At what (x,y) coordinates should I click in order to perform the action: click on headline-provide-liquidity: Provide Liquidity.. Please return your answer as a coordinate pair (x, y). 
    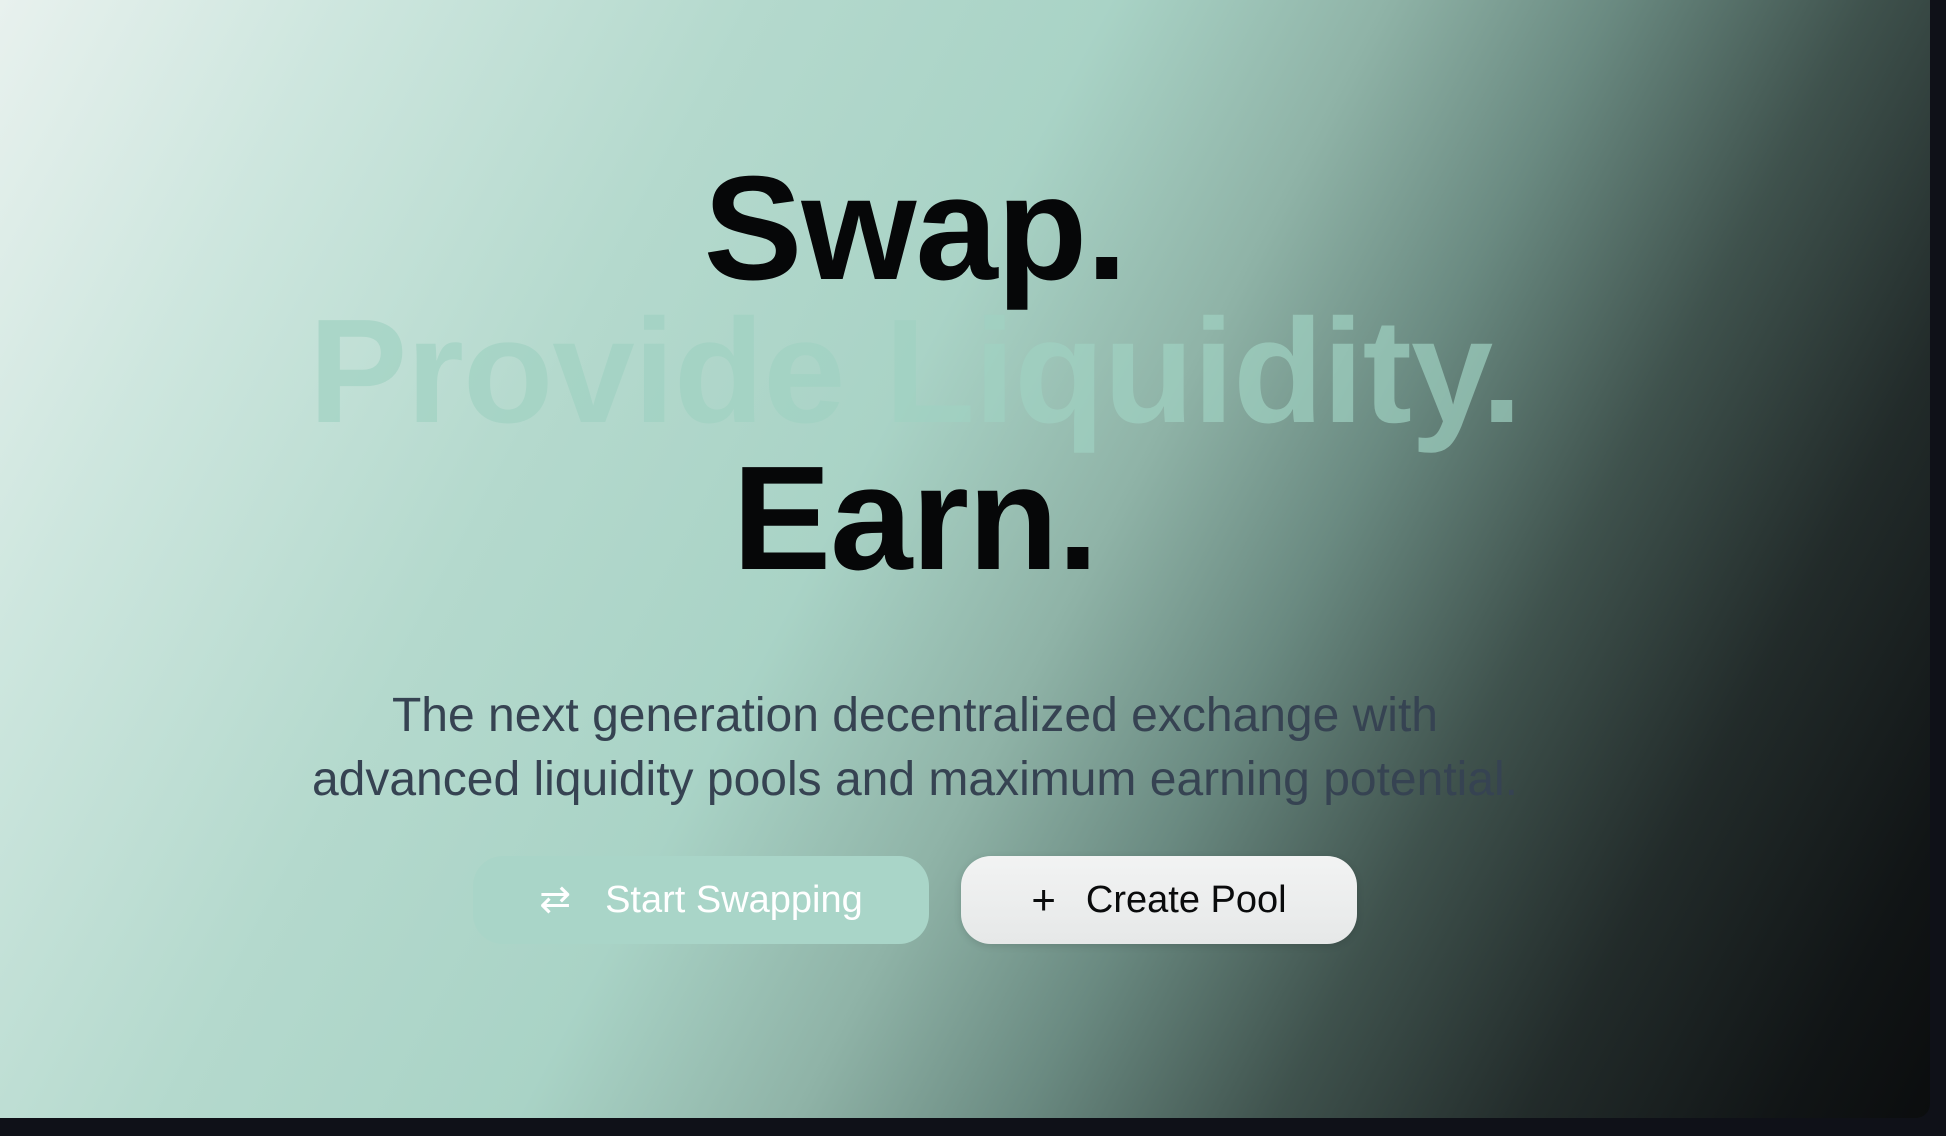
    Looking at the image, I should click on (915, 371).